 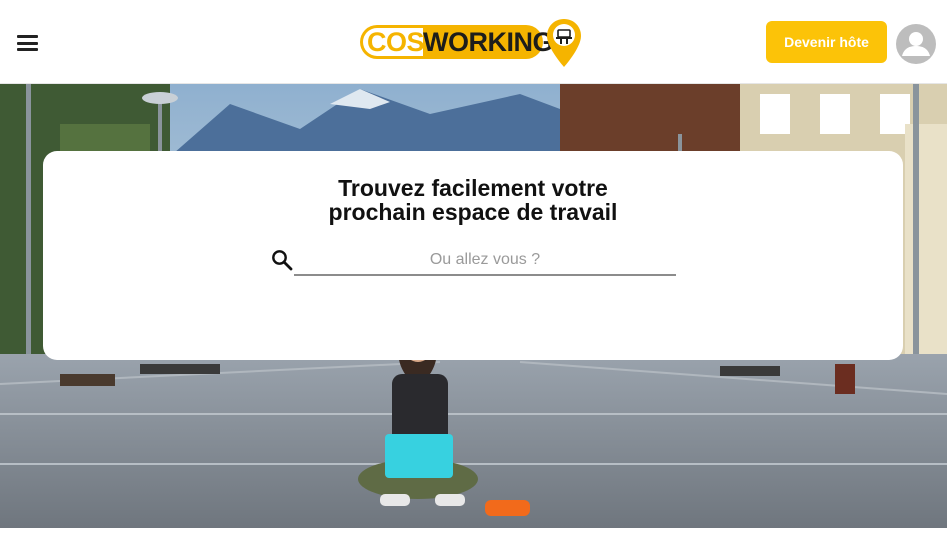 What do you see at coordinates (488, 42) in the screenshot?
I see `logo-word-working: WORKING` at bounding box center [488, 42].